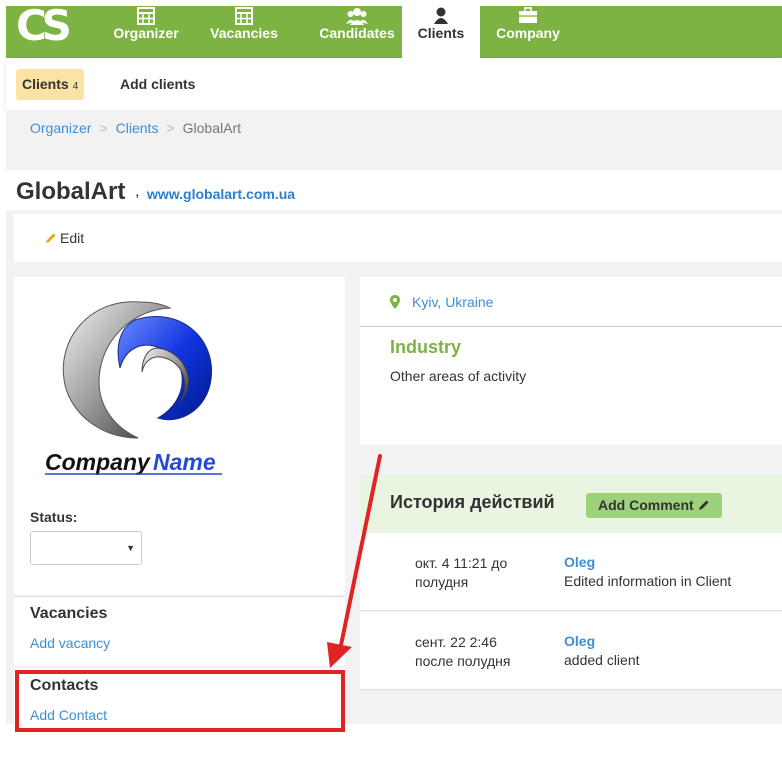  I want to click on client-website-link: www.globalart.com.ua, so click(221, 194).